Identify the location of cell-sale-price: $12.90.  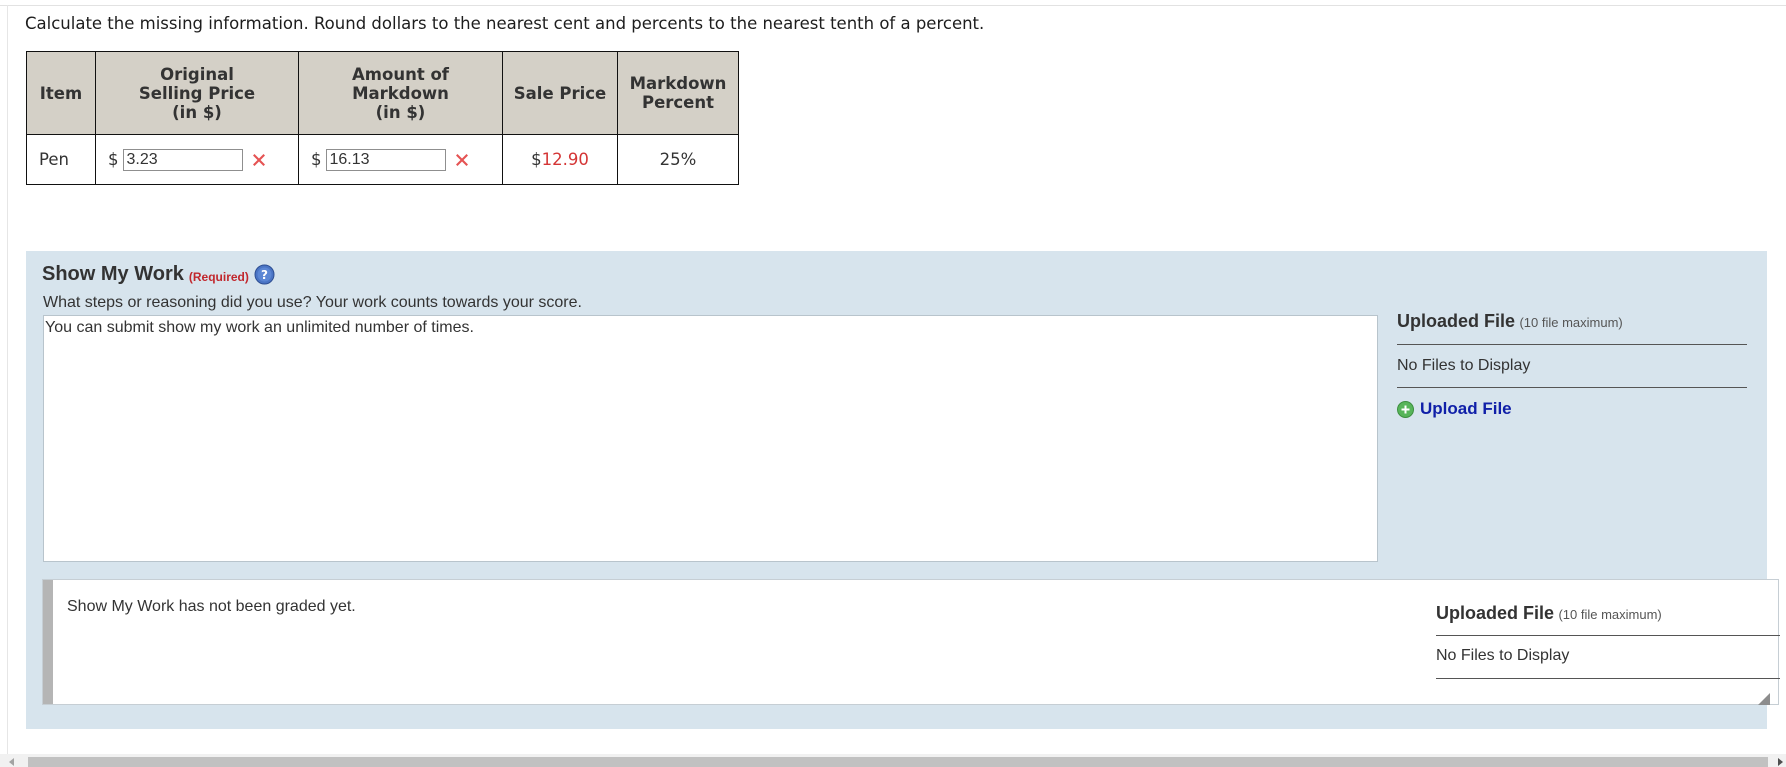
(560, 159).